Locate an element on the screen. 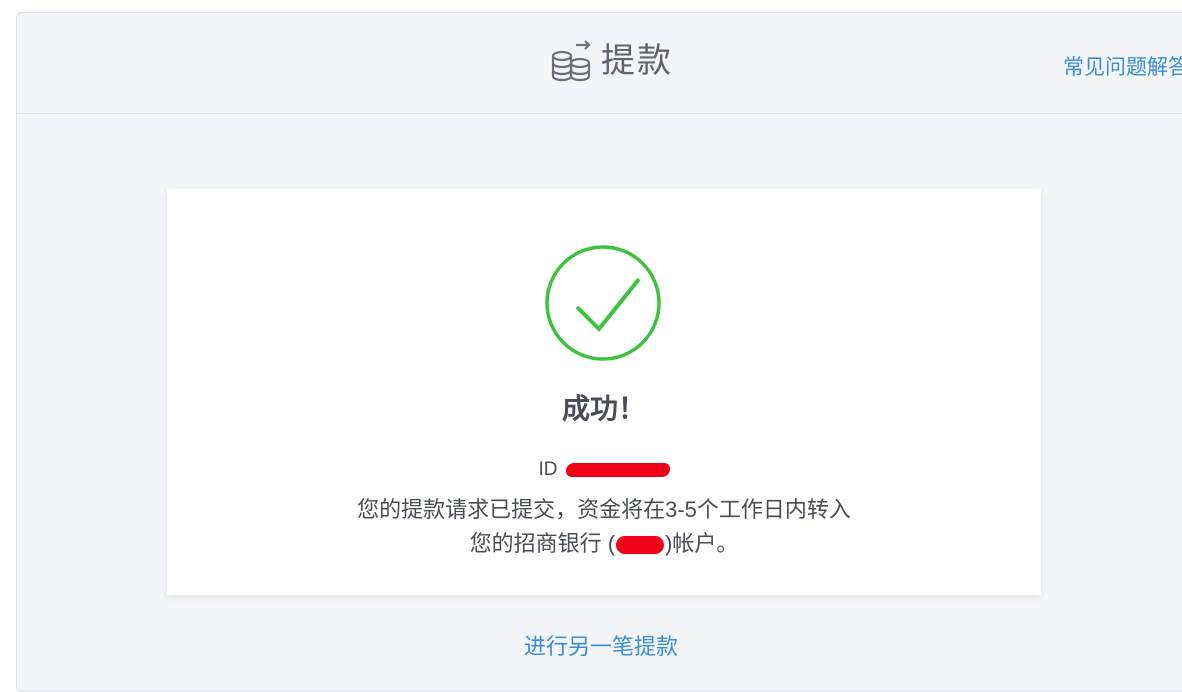 Image resolution: width=1182 pixels, height=692 pixels. new-withdrawal-link: 进行另一笔提款 is located at coordinates (599, 645).